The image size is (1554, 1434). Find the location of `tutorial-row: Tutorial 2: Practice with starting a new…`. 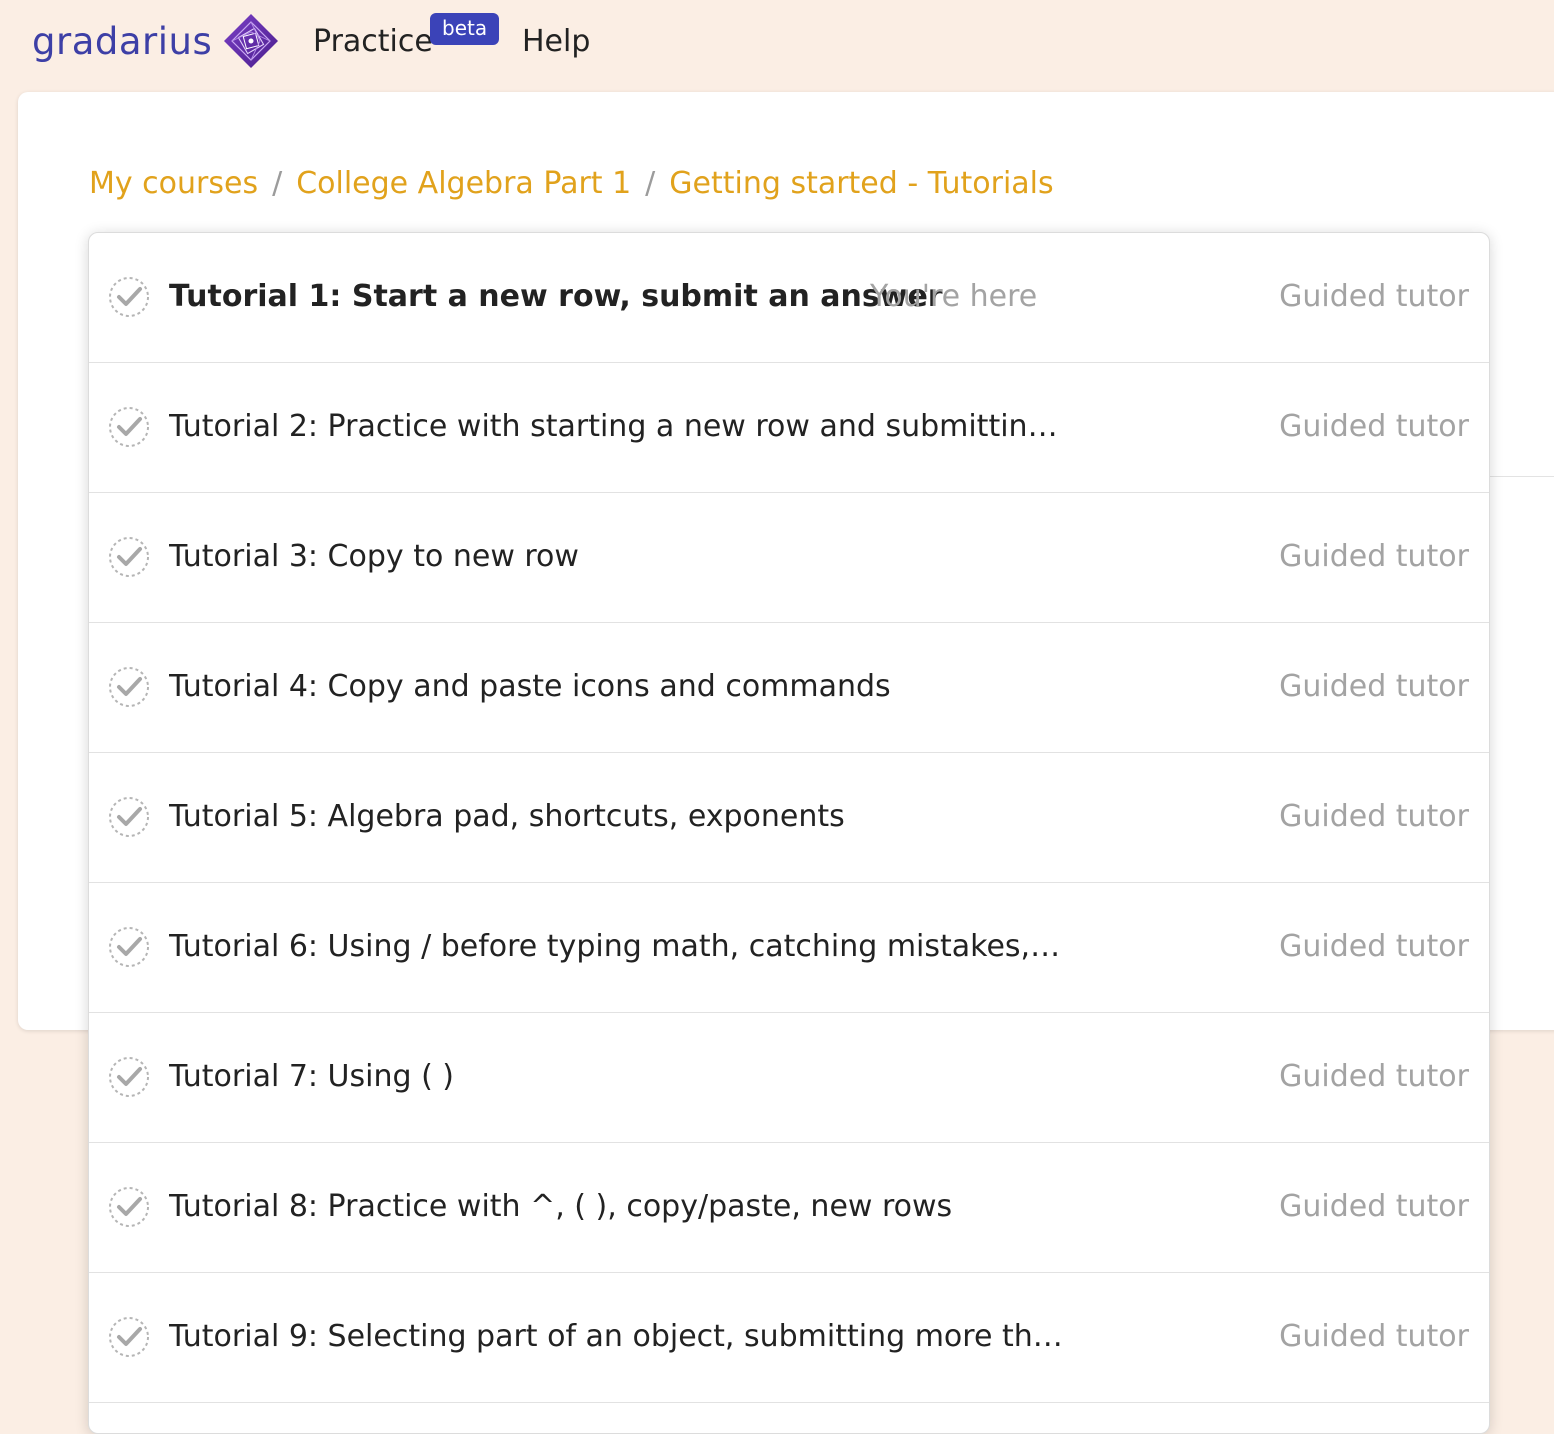

tutorial-row: Tutorial 2: Practice with starting a new… is located at coordinates (789, 428).